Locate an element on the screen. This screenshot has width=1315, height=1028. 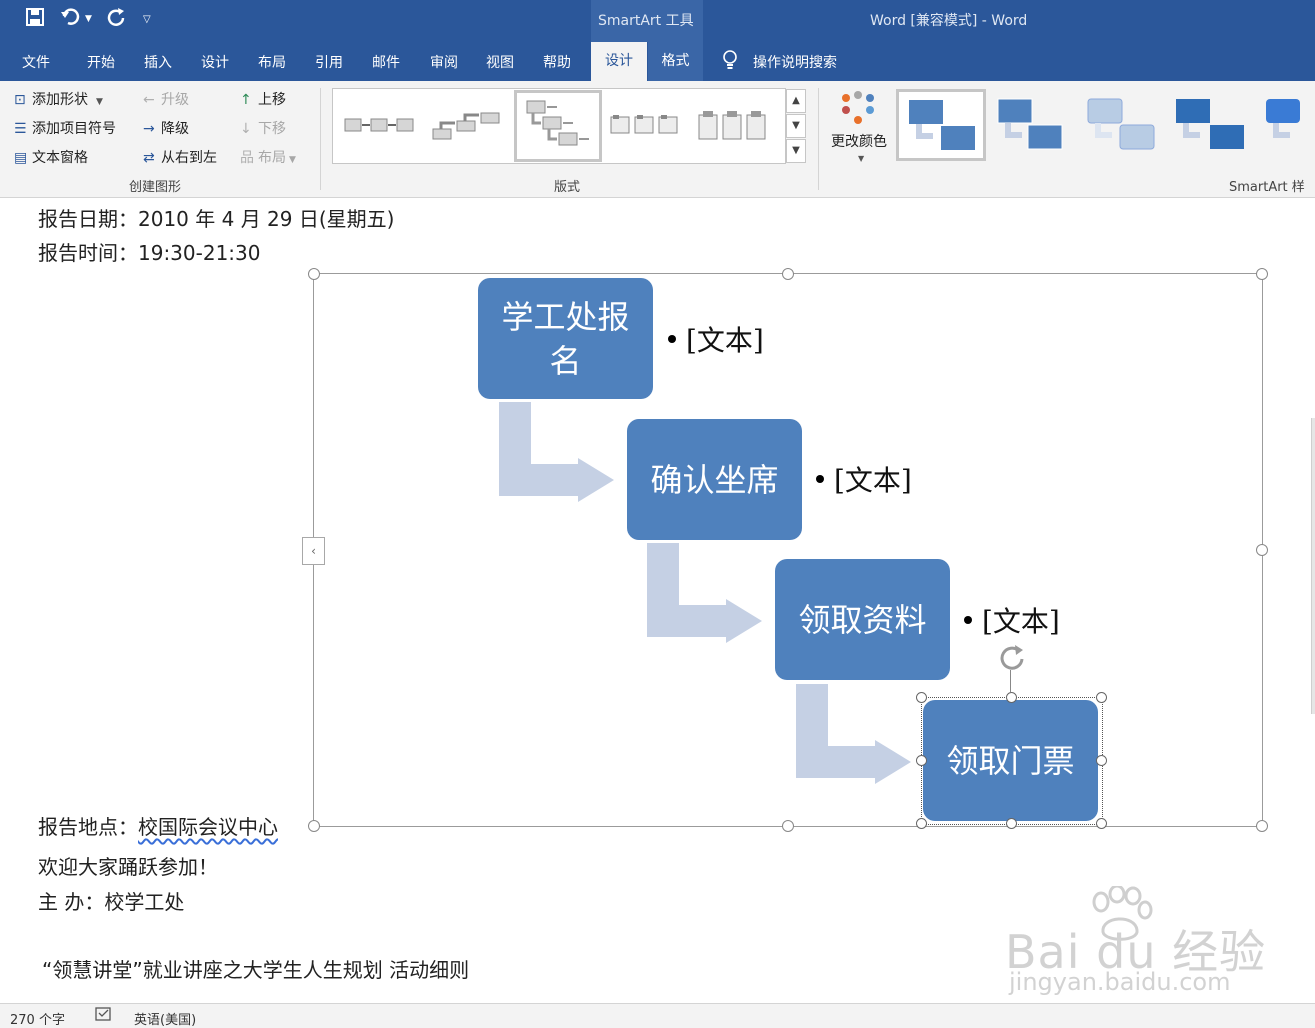
rotate-stem is located at coordinates (1010, 681).